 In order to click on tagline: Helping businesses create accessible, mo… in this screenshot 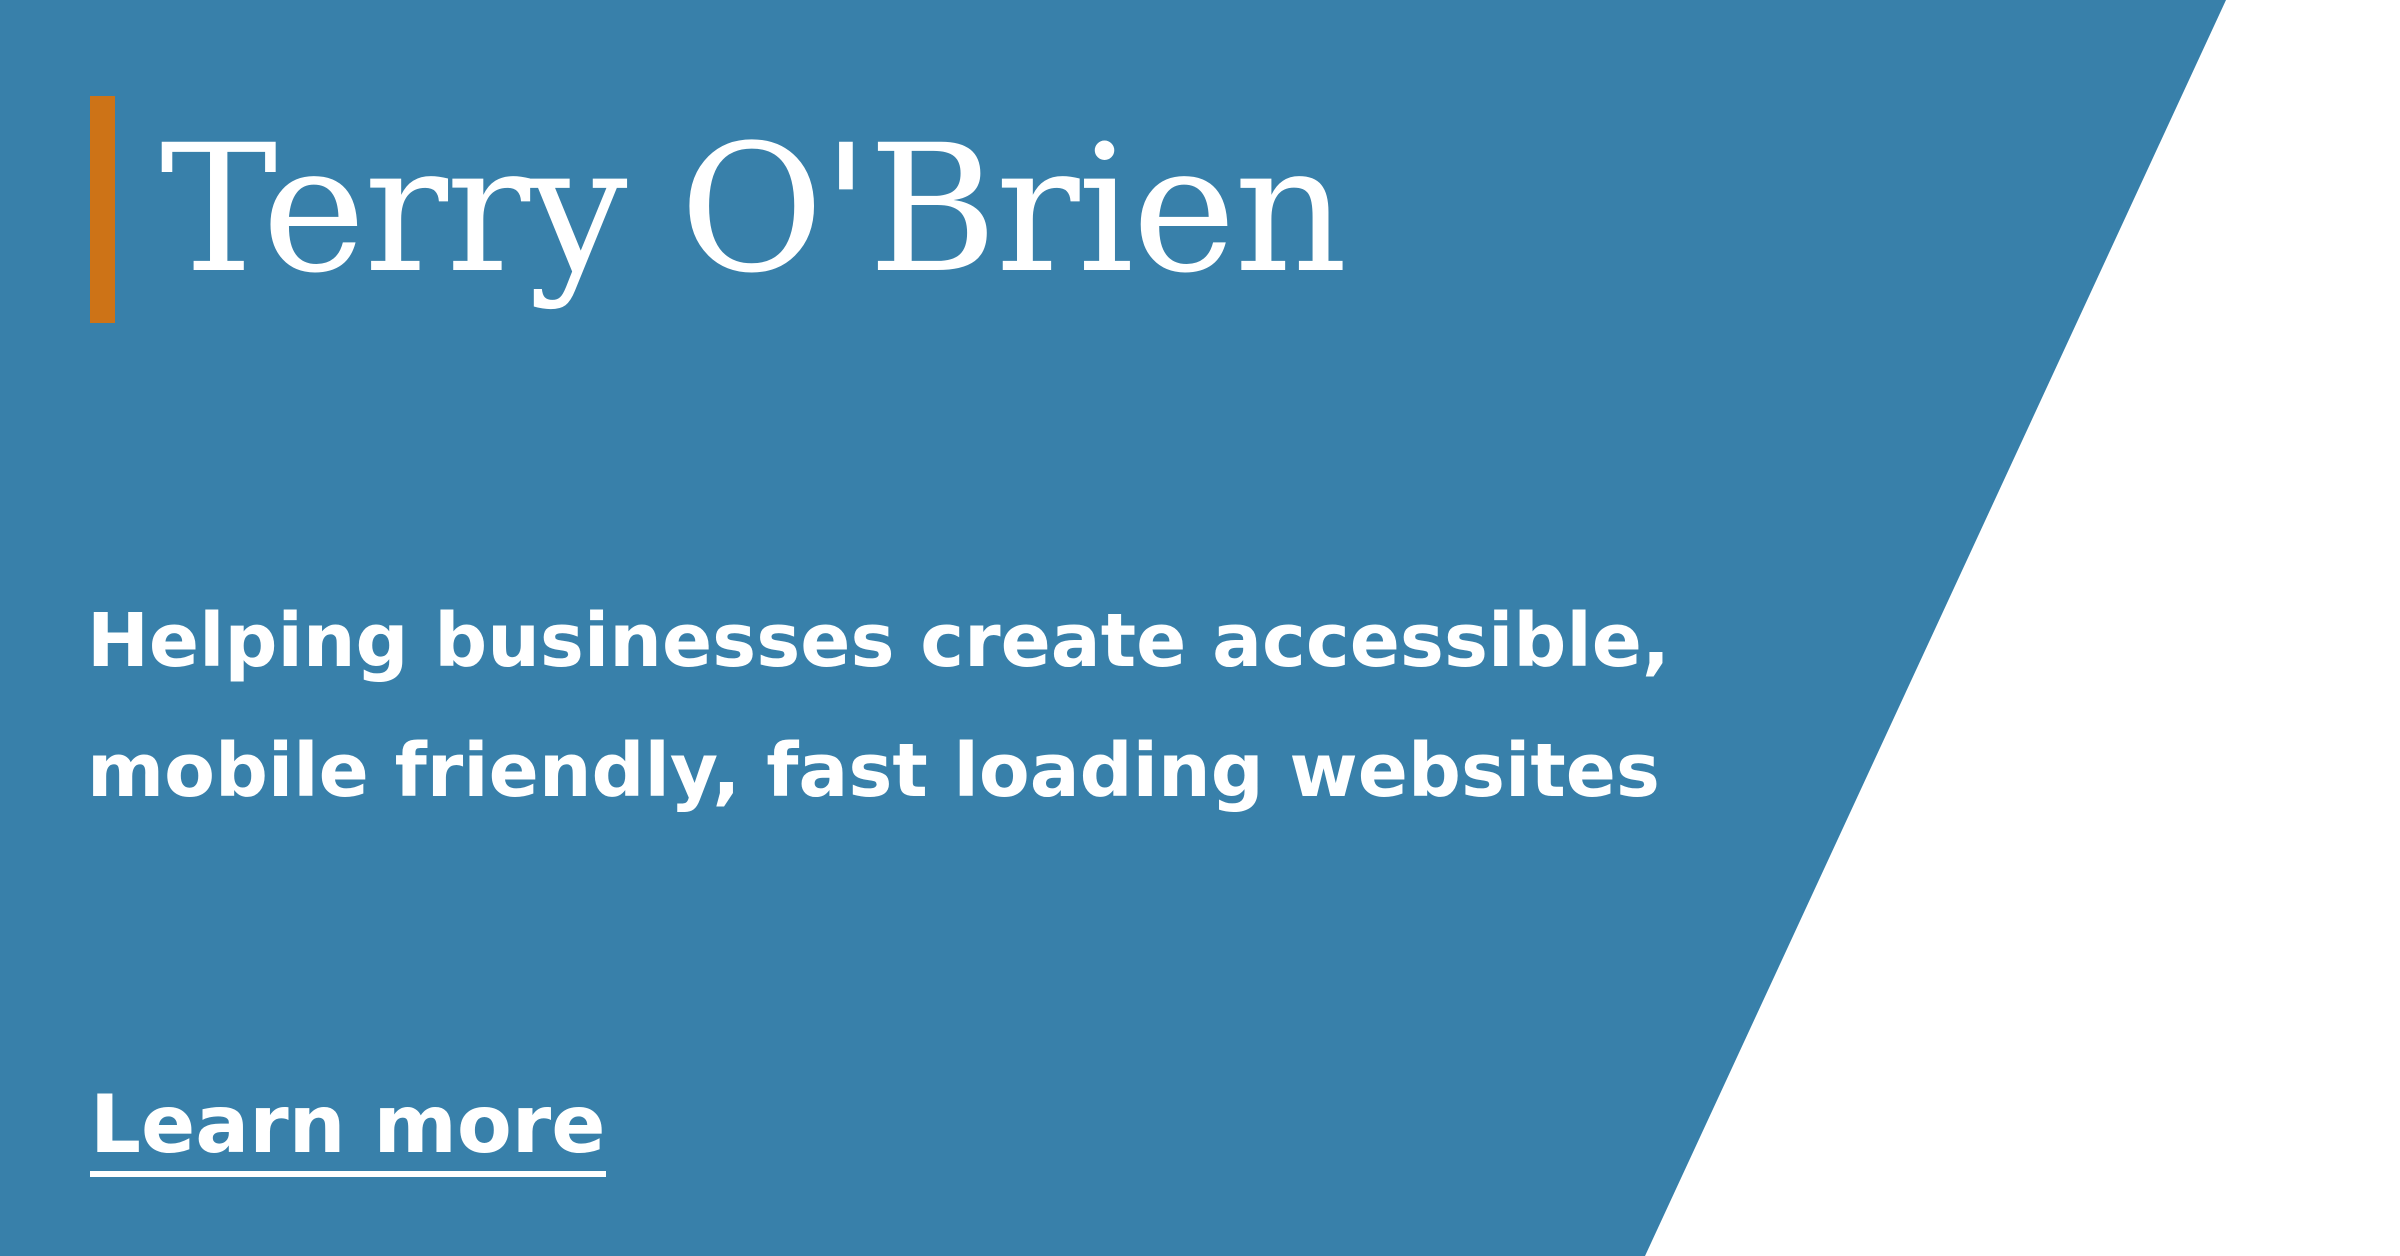, I will do `click(897, 706)`.